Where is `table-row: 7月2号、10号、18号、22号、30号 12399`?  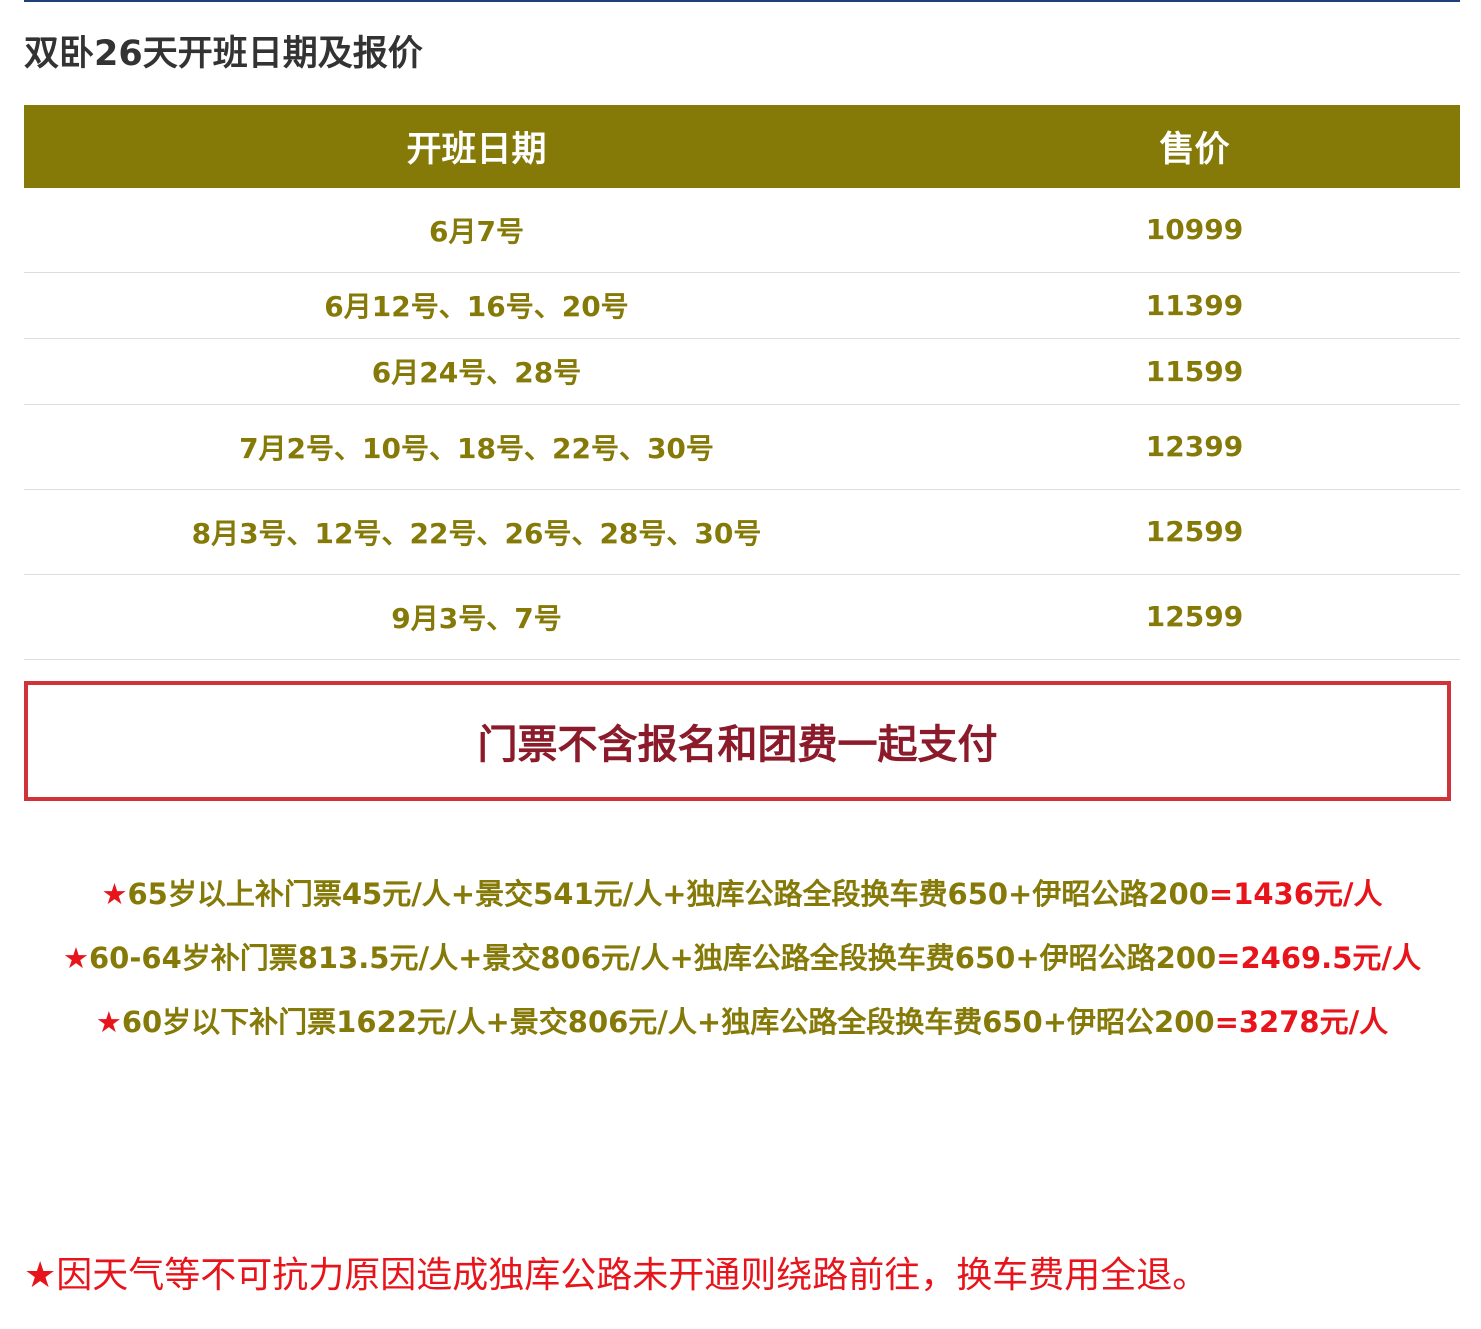 table-row: 7月2号、10号、18号、22号、30号 12399 is located at coordinates (742, 447).